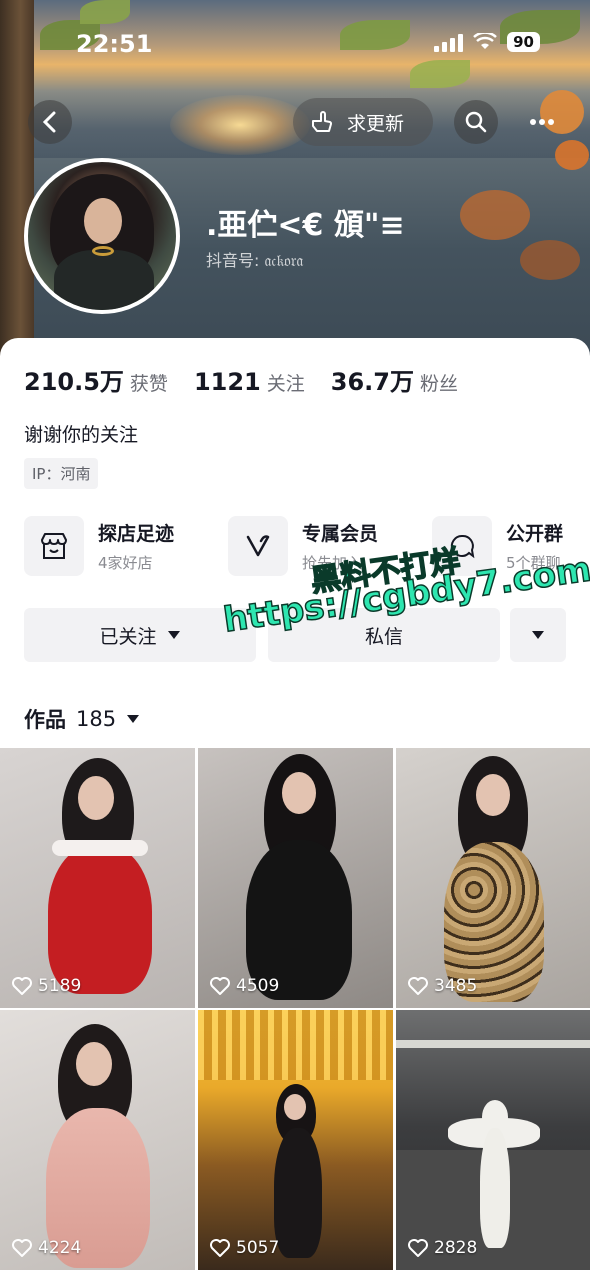 The image size is (590, 1280). I want to click on request-update-label: 求更新, so click(376, 123).